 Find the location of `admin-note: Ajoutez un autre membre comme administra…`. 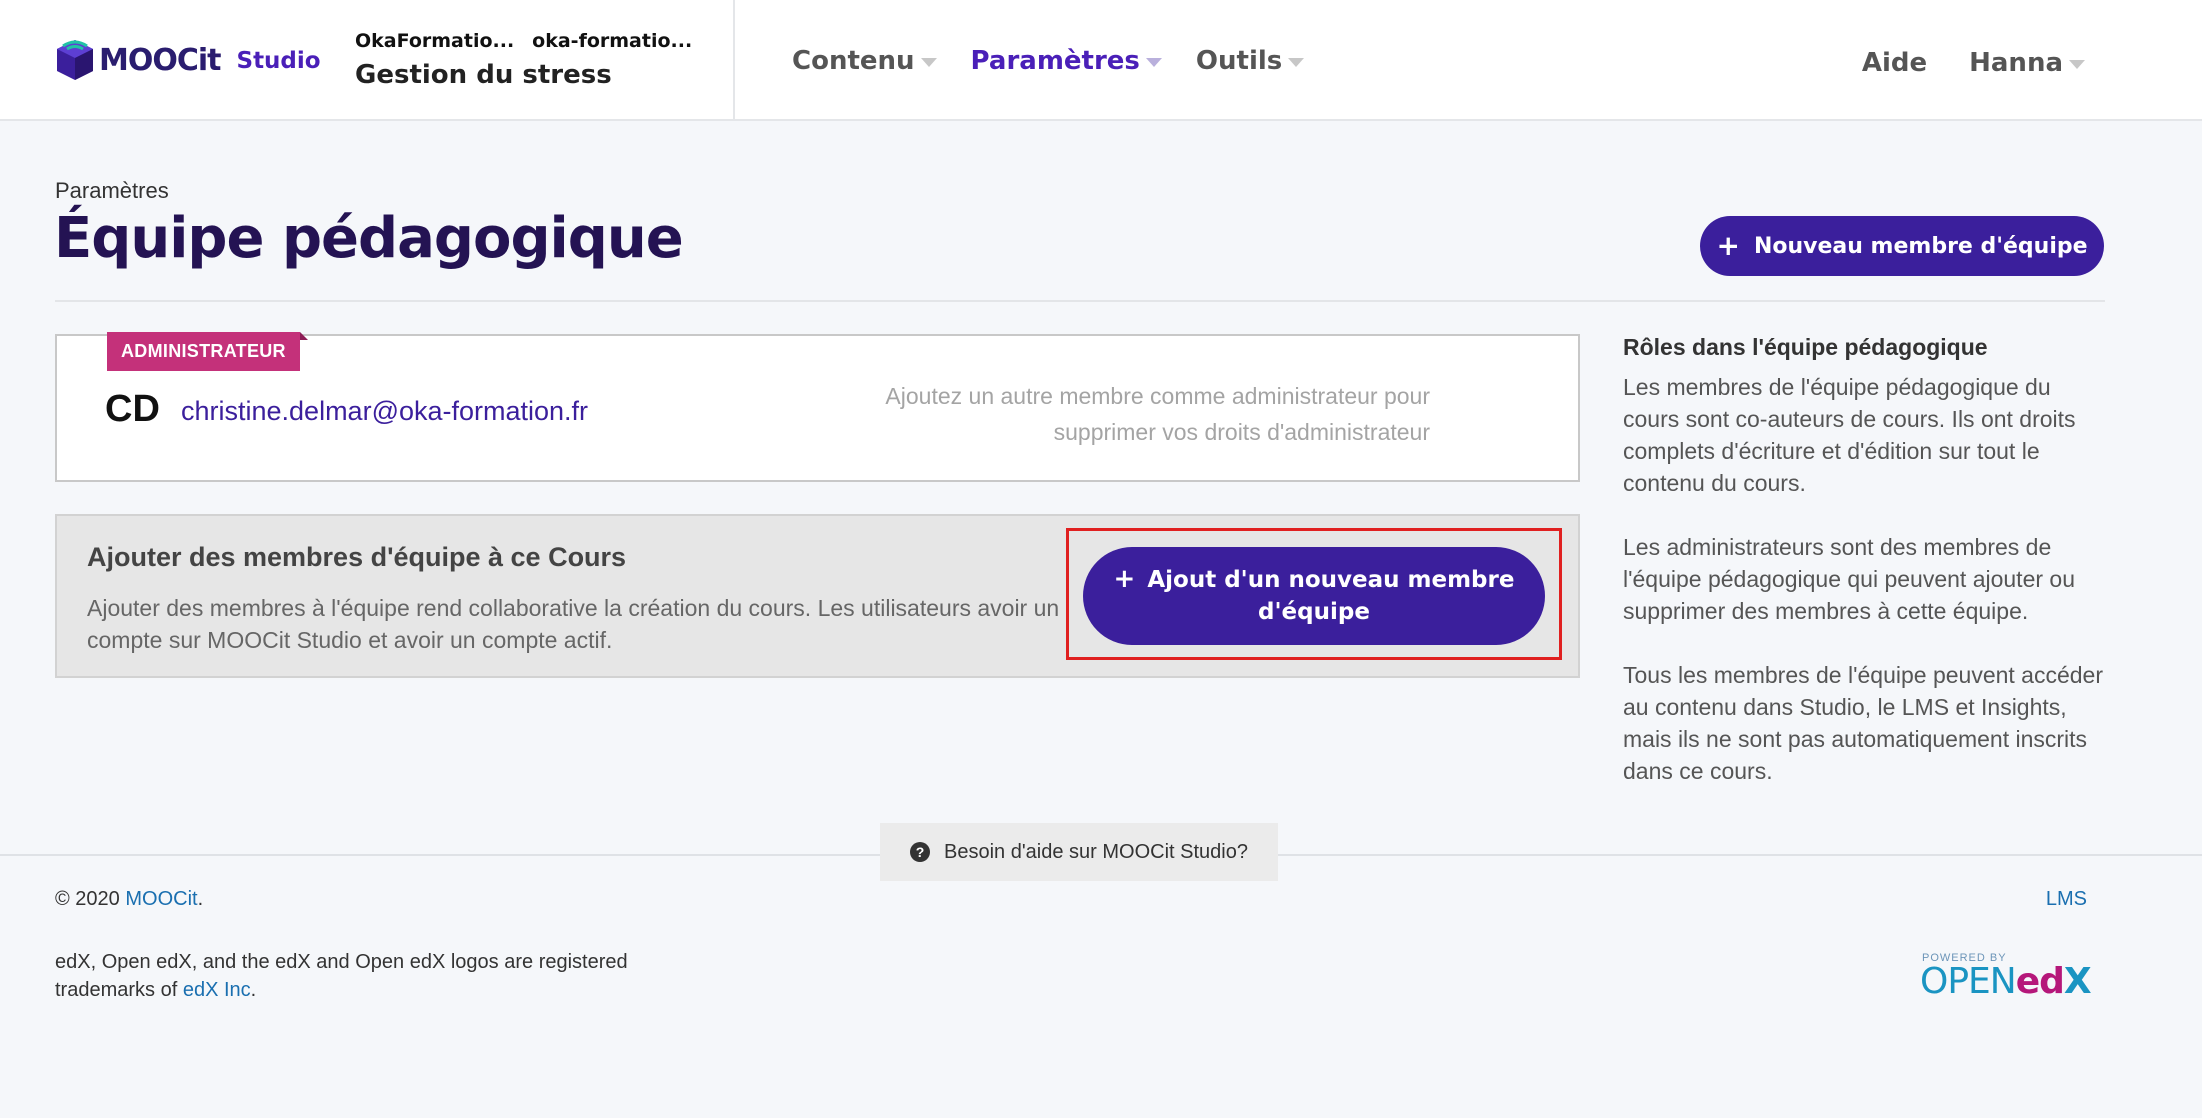

admin-note: Ajoutez un autre membre comme administra… is located at coordinates (1157, 414).